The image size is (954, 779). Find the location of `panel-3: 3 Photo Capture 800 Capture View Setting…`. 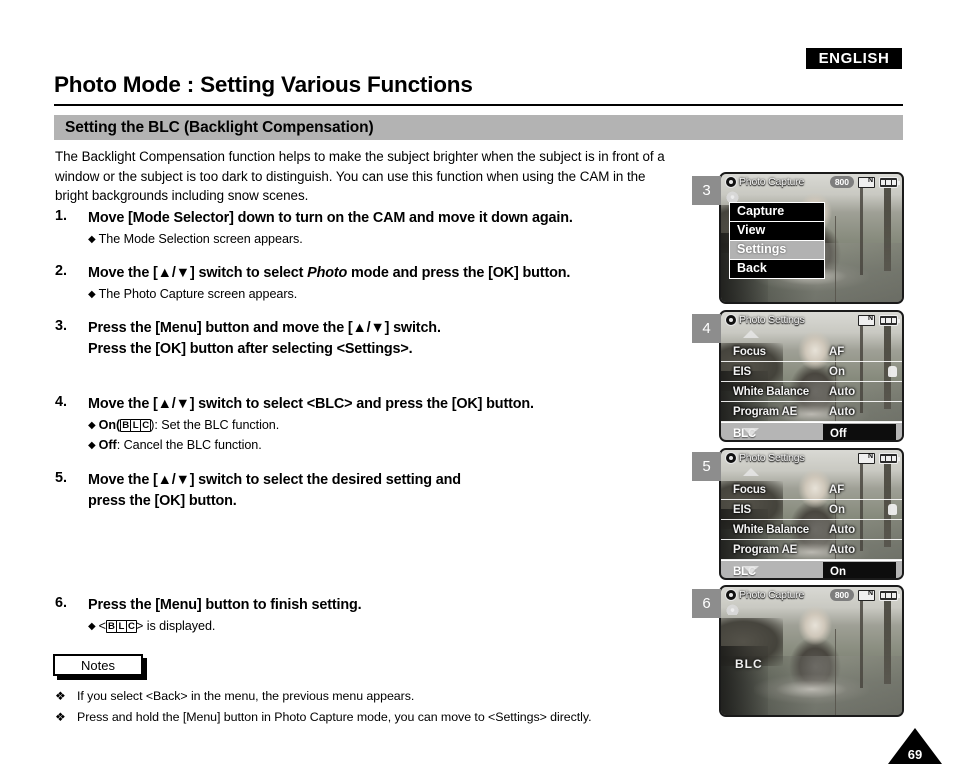

panel-3: 3 Photo Capture 800 Capture View Setting… is located at coordinates (798, 238).